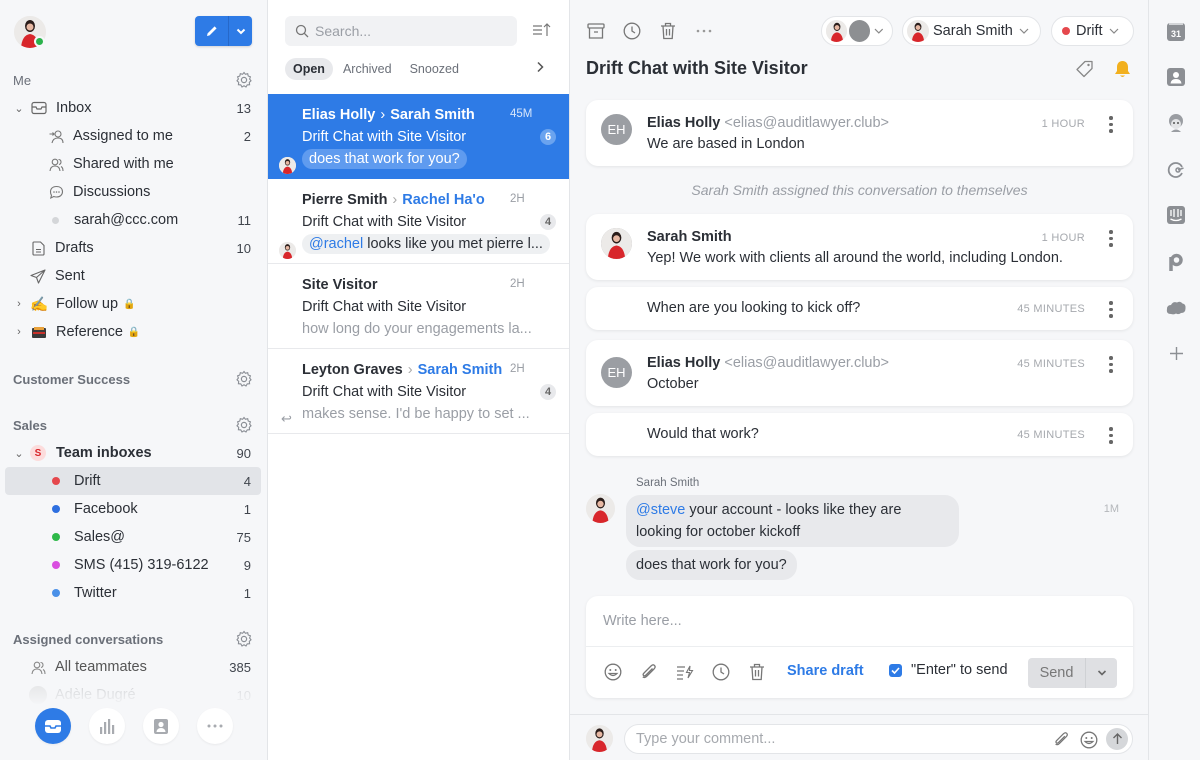  I want to click on send-options-chevron-icon, so click(1101, 673).